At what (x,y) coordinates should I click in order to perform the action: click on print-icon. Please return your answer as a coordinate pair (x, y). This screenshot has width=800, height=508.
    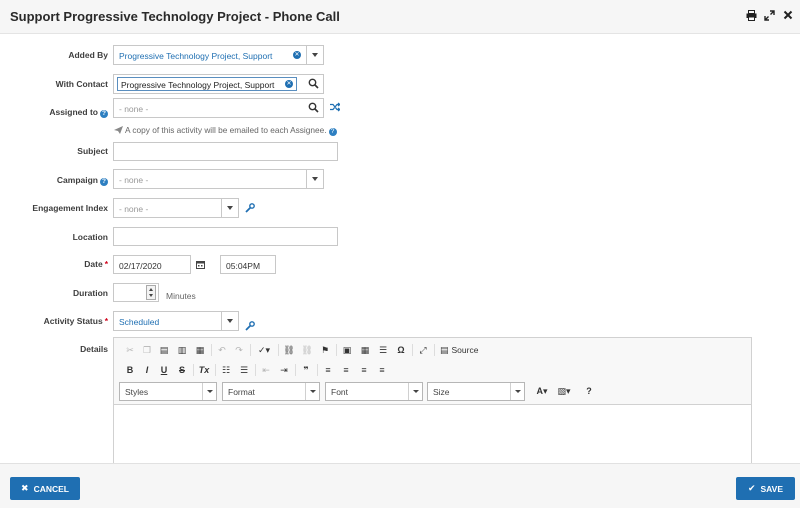
    Looking at the image, I should click on (751, 15).